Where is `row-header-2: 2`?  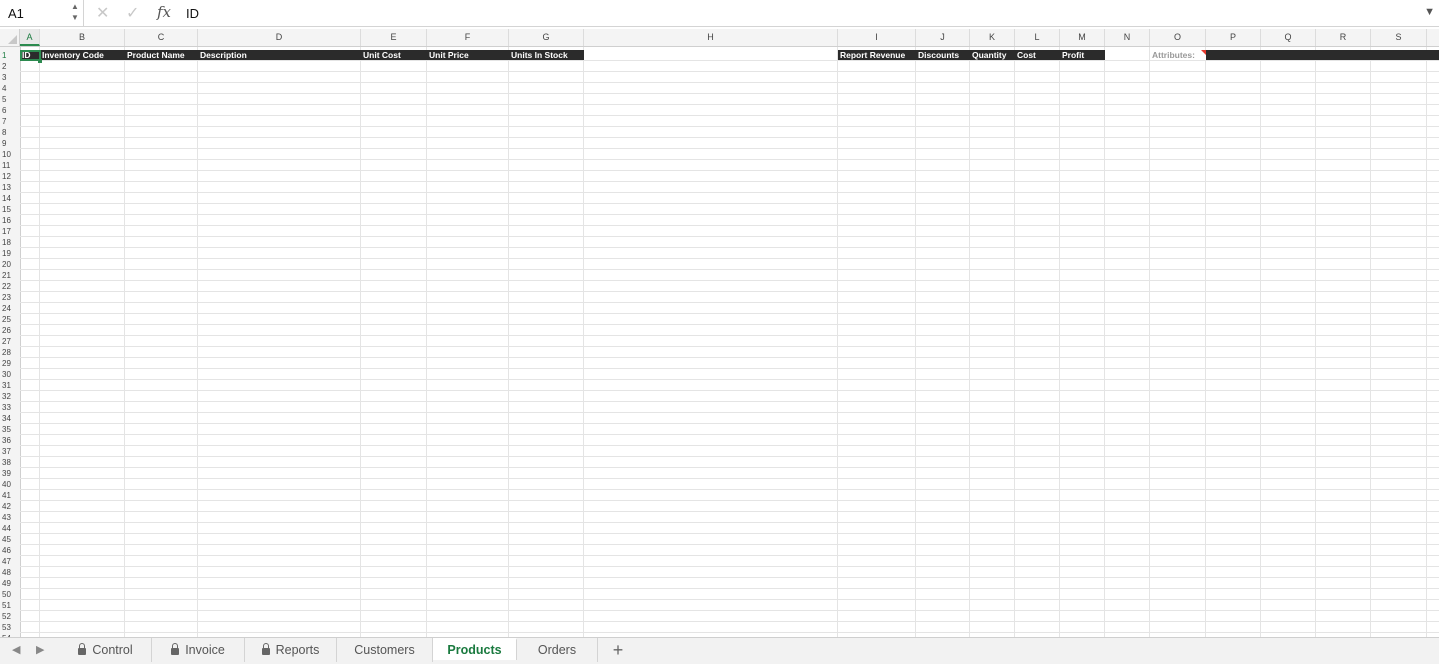 row-header-2: 2 is located at coordinates (10, 66).